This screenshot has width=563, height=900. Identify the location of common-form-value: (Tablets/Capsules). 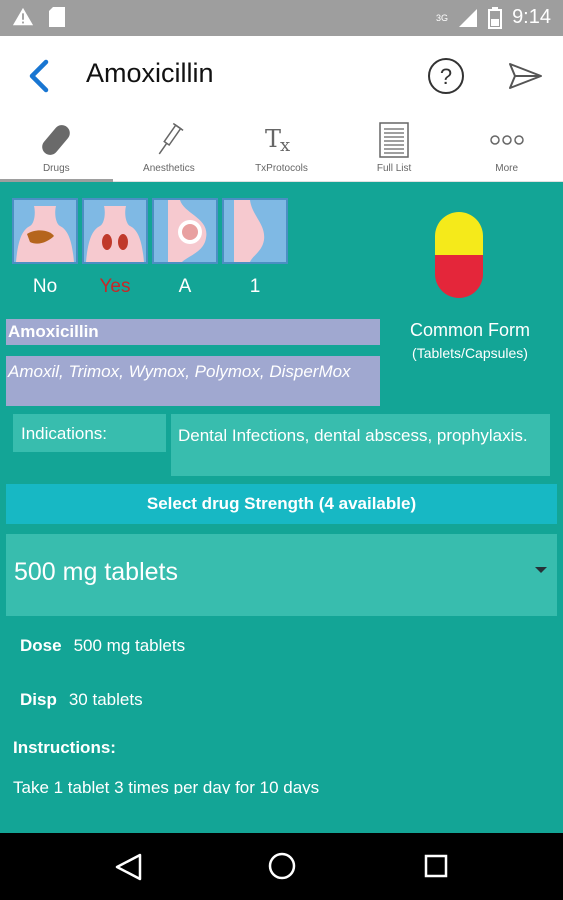
(470, 353).